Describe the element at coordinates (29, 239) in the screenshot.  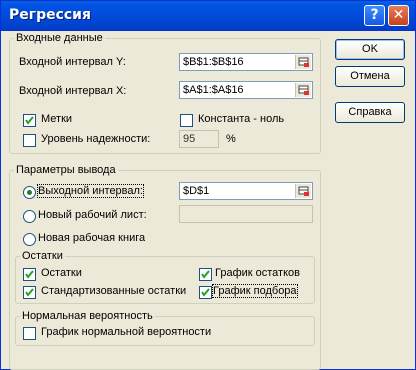
I see `new-workbook-radio` at that location.